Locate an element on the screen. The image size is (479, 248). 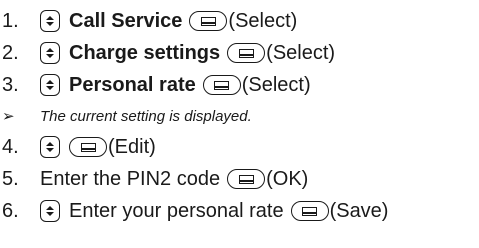
step-4: 4. (Edit) is located at coordinates (78, 147).